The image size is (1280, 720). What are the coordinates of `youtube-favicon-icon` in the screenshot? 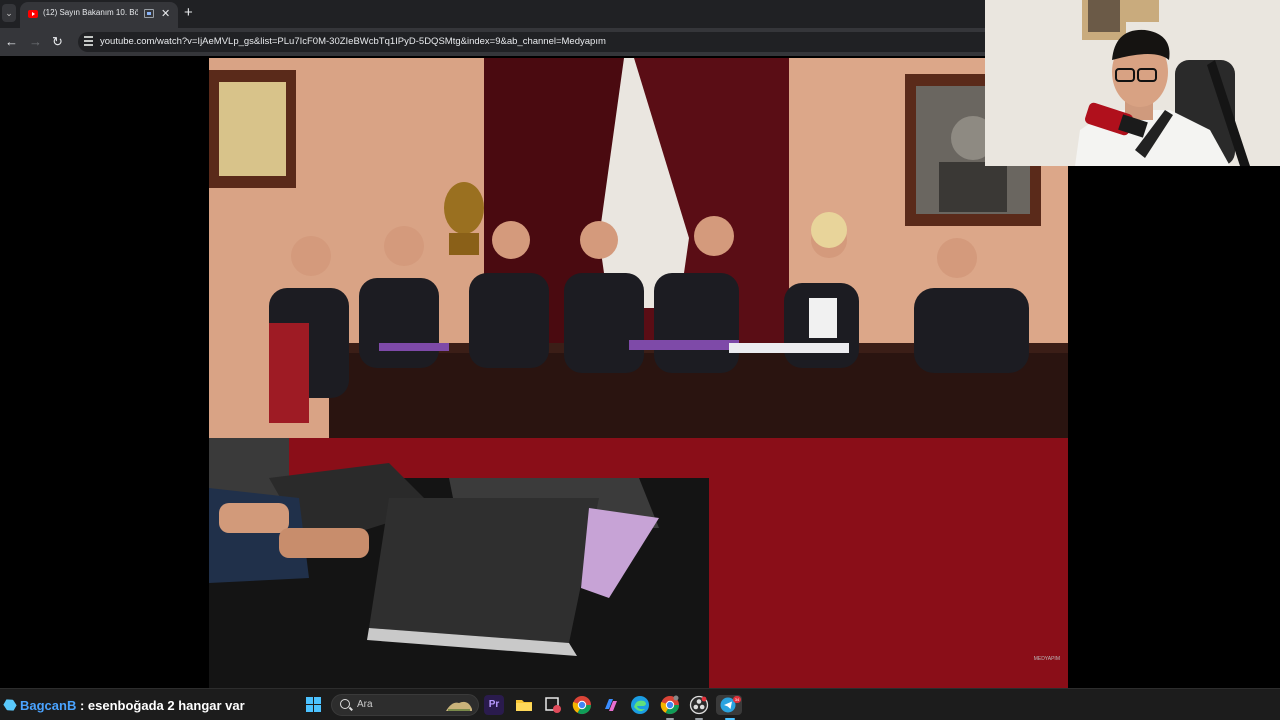 It's located at (33, 14).